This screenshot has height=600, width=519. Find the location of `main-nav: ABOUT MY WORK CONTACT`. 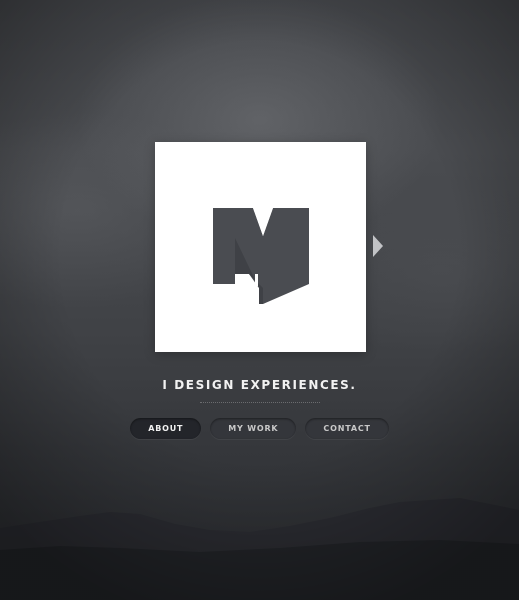

main-nav: ABOUT MY WORK CONTACT is located at coordinates (259, 428).